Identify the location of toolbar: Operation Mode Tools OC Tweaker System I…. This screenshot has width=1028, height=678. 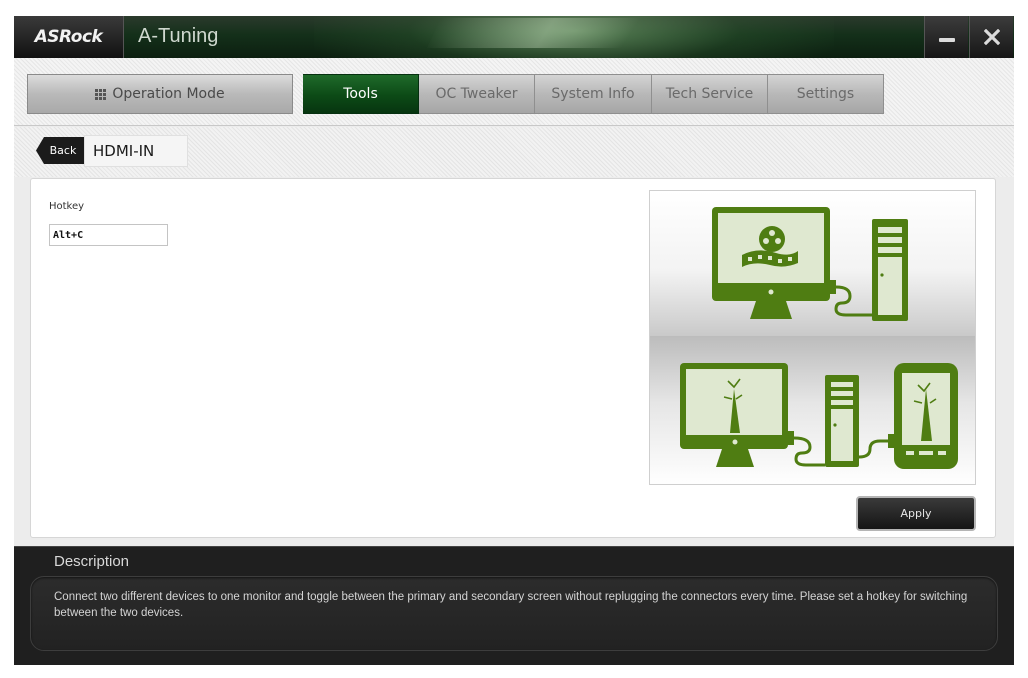
(514, 92).